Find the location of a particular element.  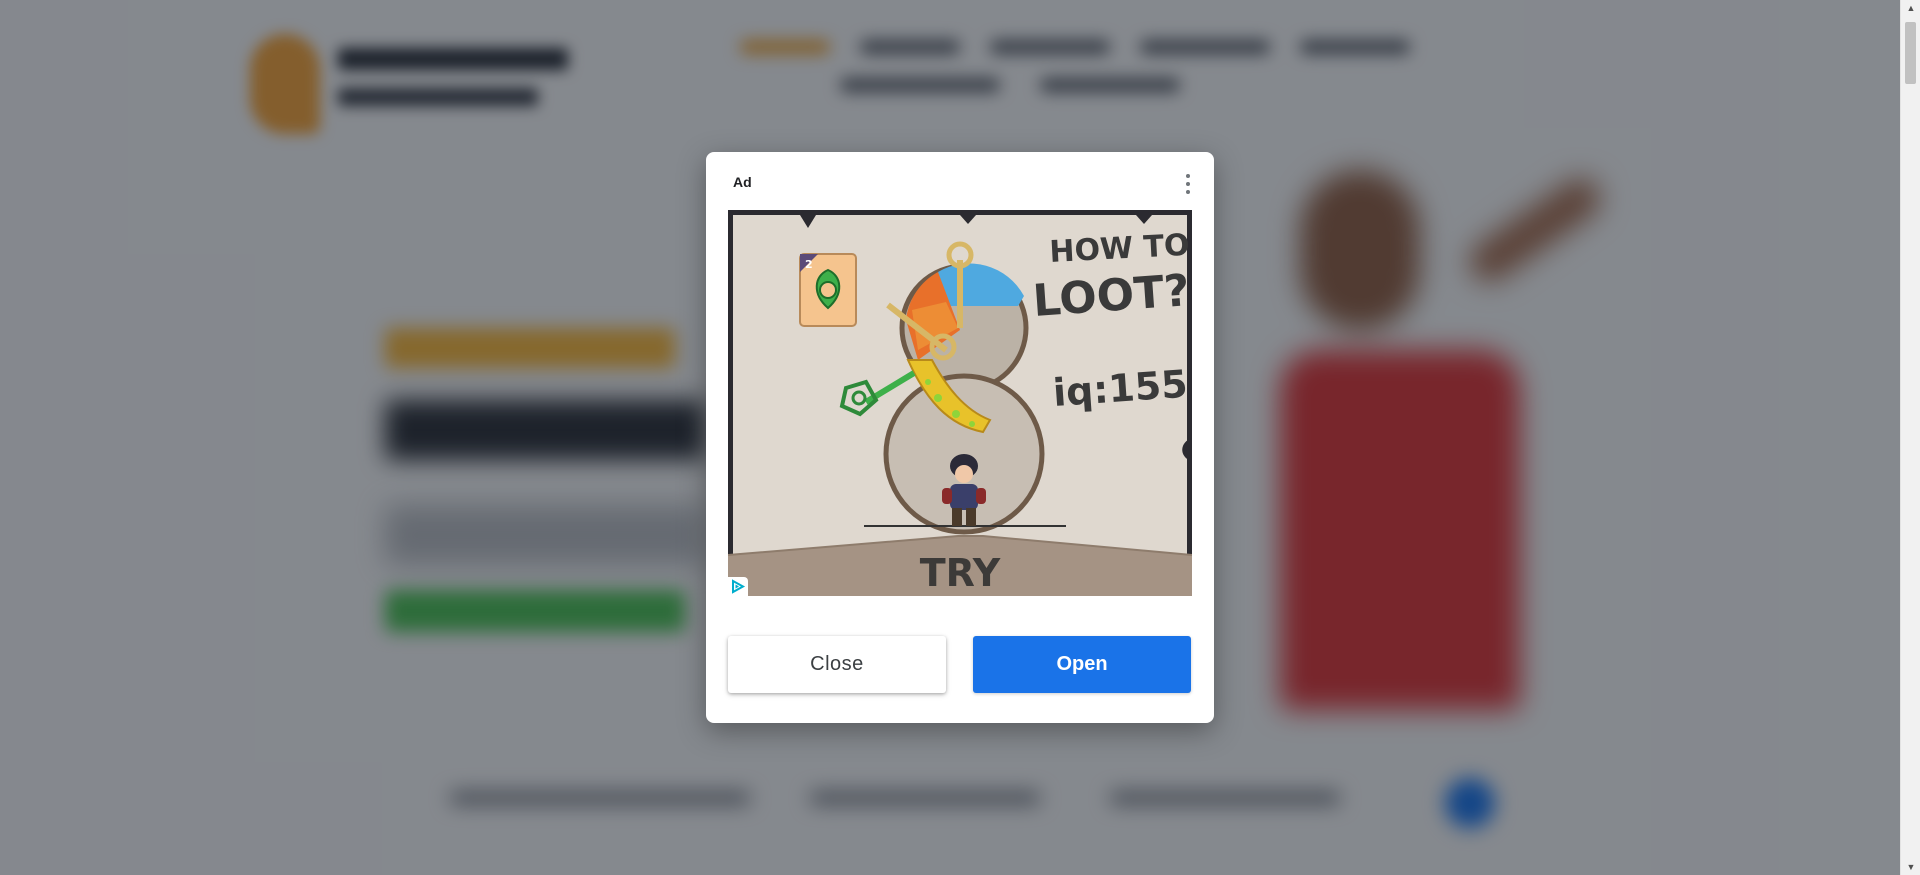

ad-creative-image: 2 HOW TO LOOT? iq:155 TRY is located at coordinates (960, 403).